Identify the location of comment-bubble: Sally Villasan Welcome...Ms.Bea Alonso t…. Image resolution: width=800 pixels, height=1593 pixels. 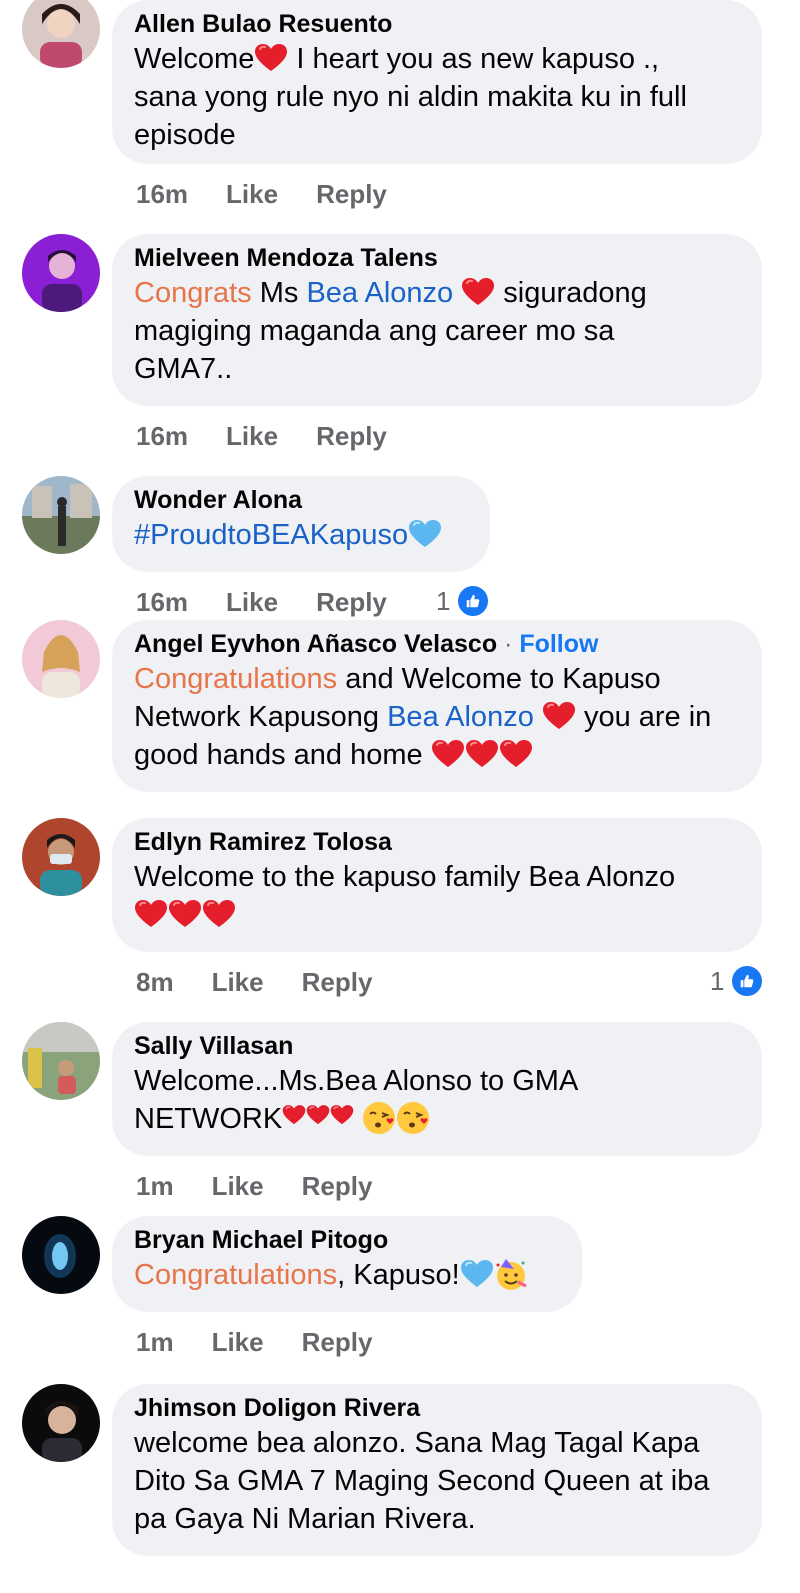
(437, 1089).